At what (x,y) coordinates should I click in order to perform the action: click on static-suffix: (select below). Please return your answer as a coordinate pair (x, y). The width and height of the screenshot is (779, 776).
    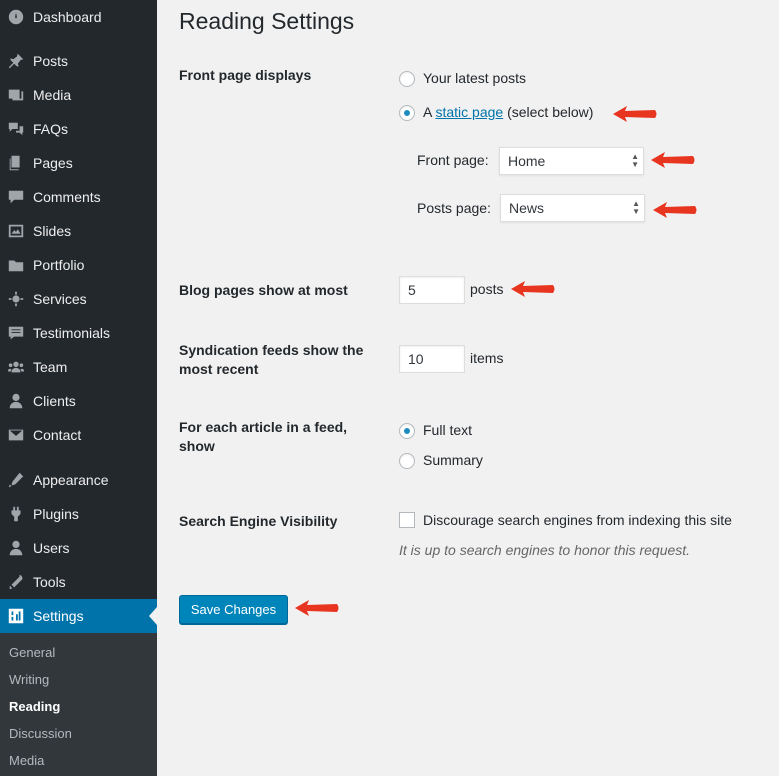
    Looking at the image, I should click on (550, 112).